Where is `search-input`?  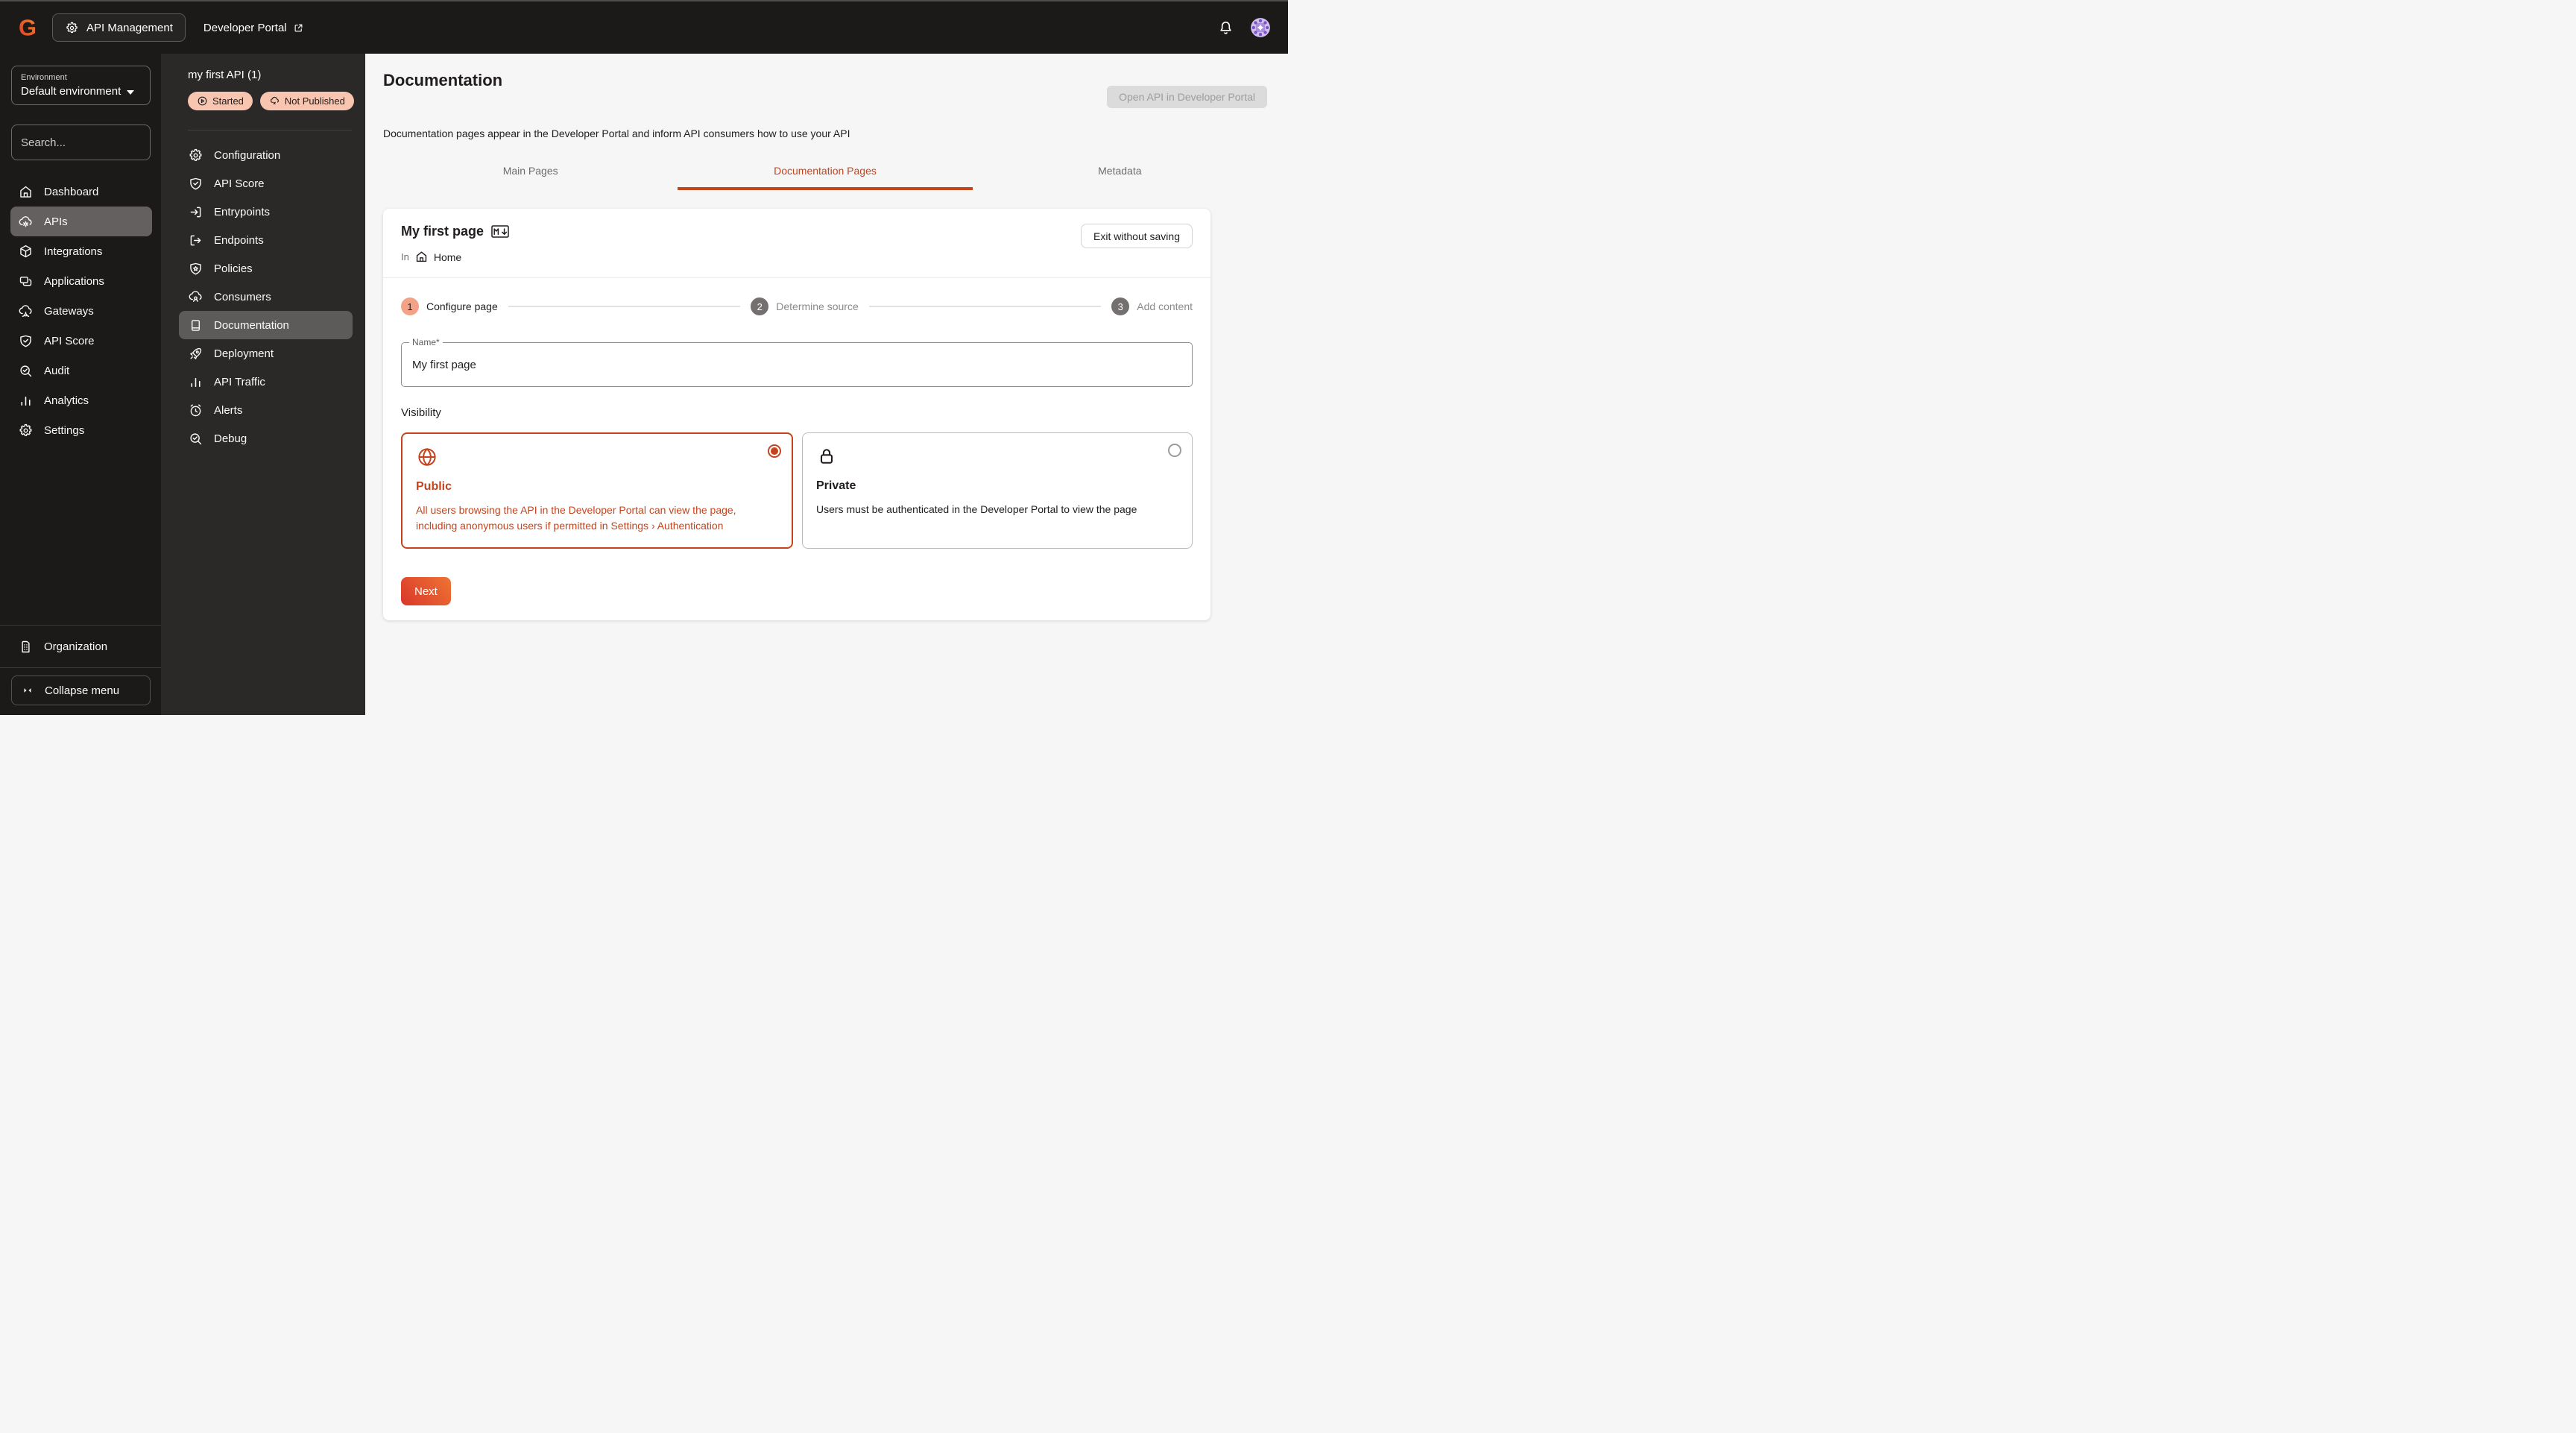
search-input is located at coordinates (95, 142).